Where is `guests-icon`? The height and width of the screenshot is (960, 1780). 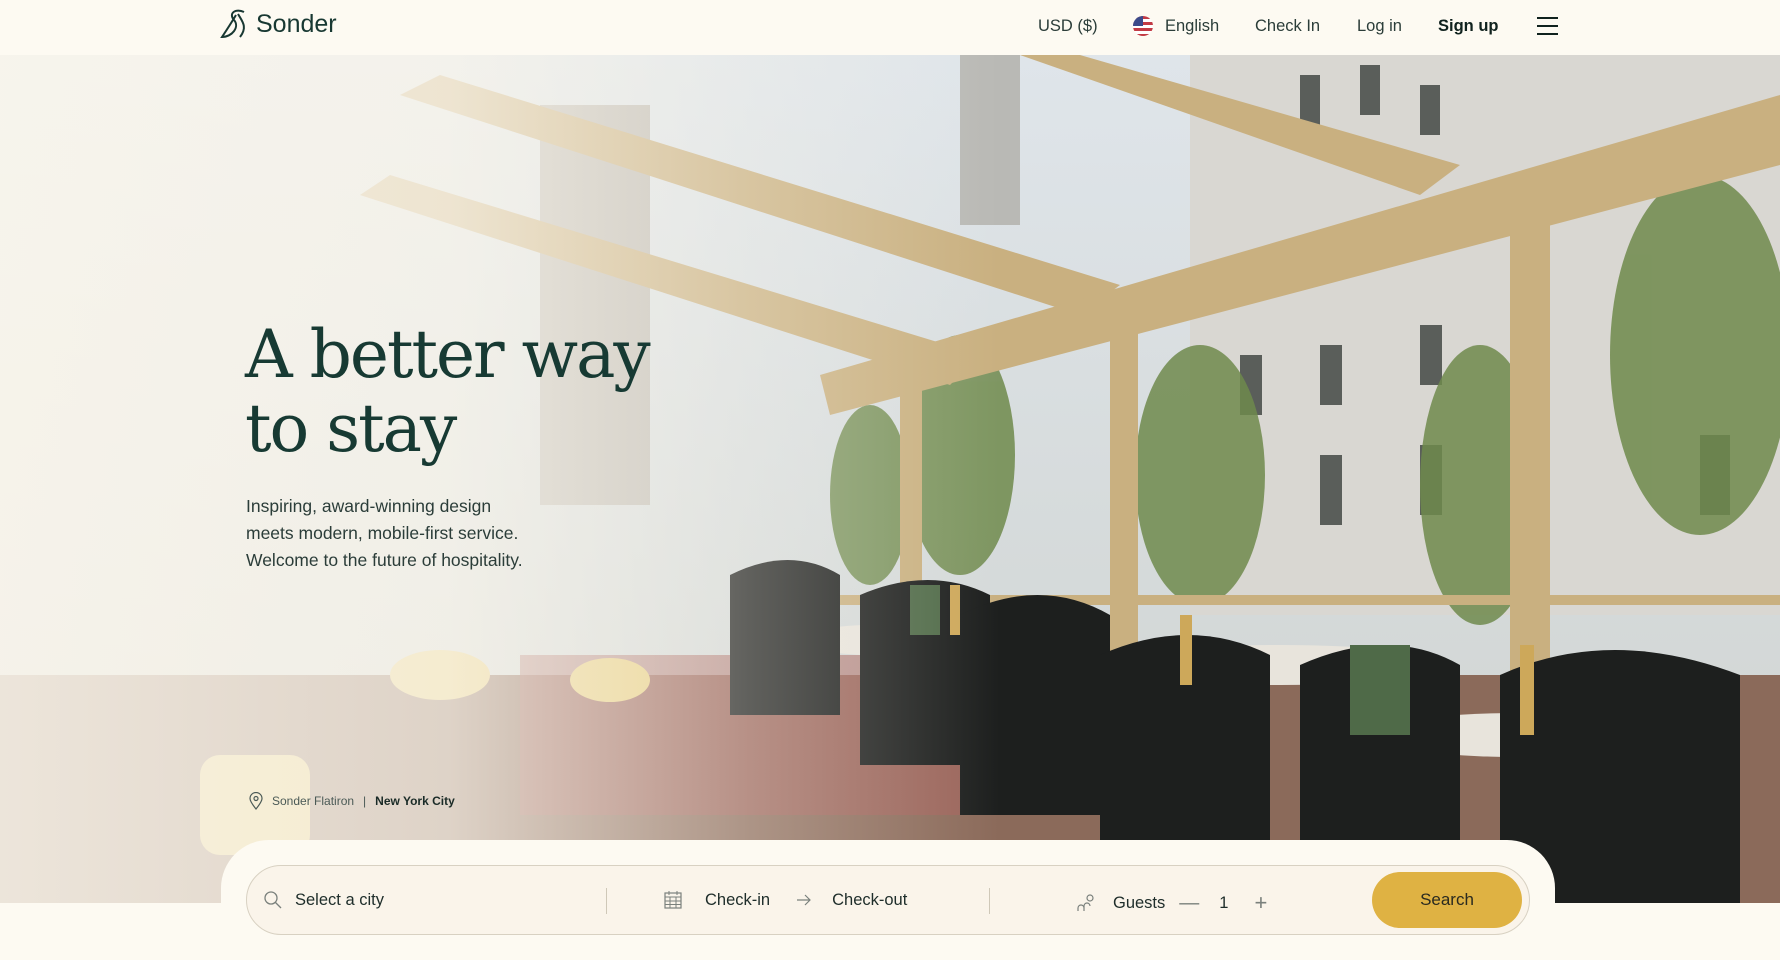 guests-icon is located at coordinates (1085, 902).